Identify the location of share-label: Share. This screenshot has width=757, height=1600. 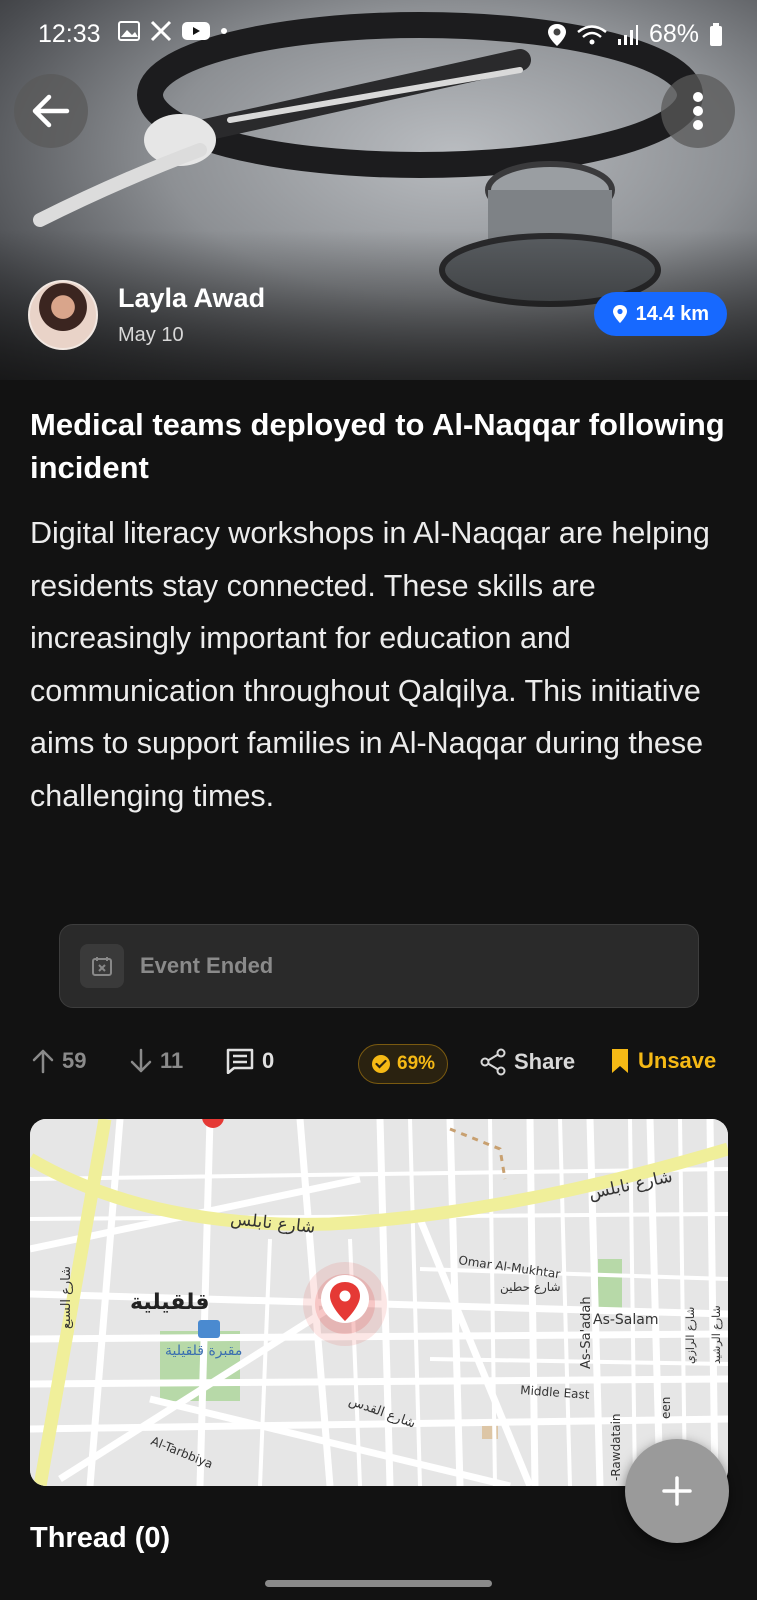
(545, 1061).